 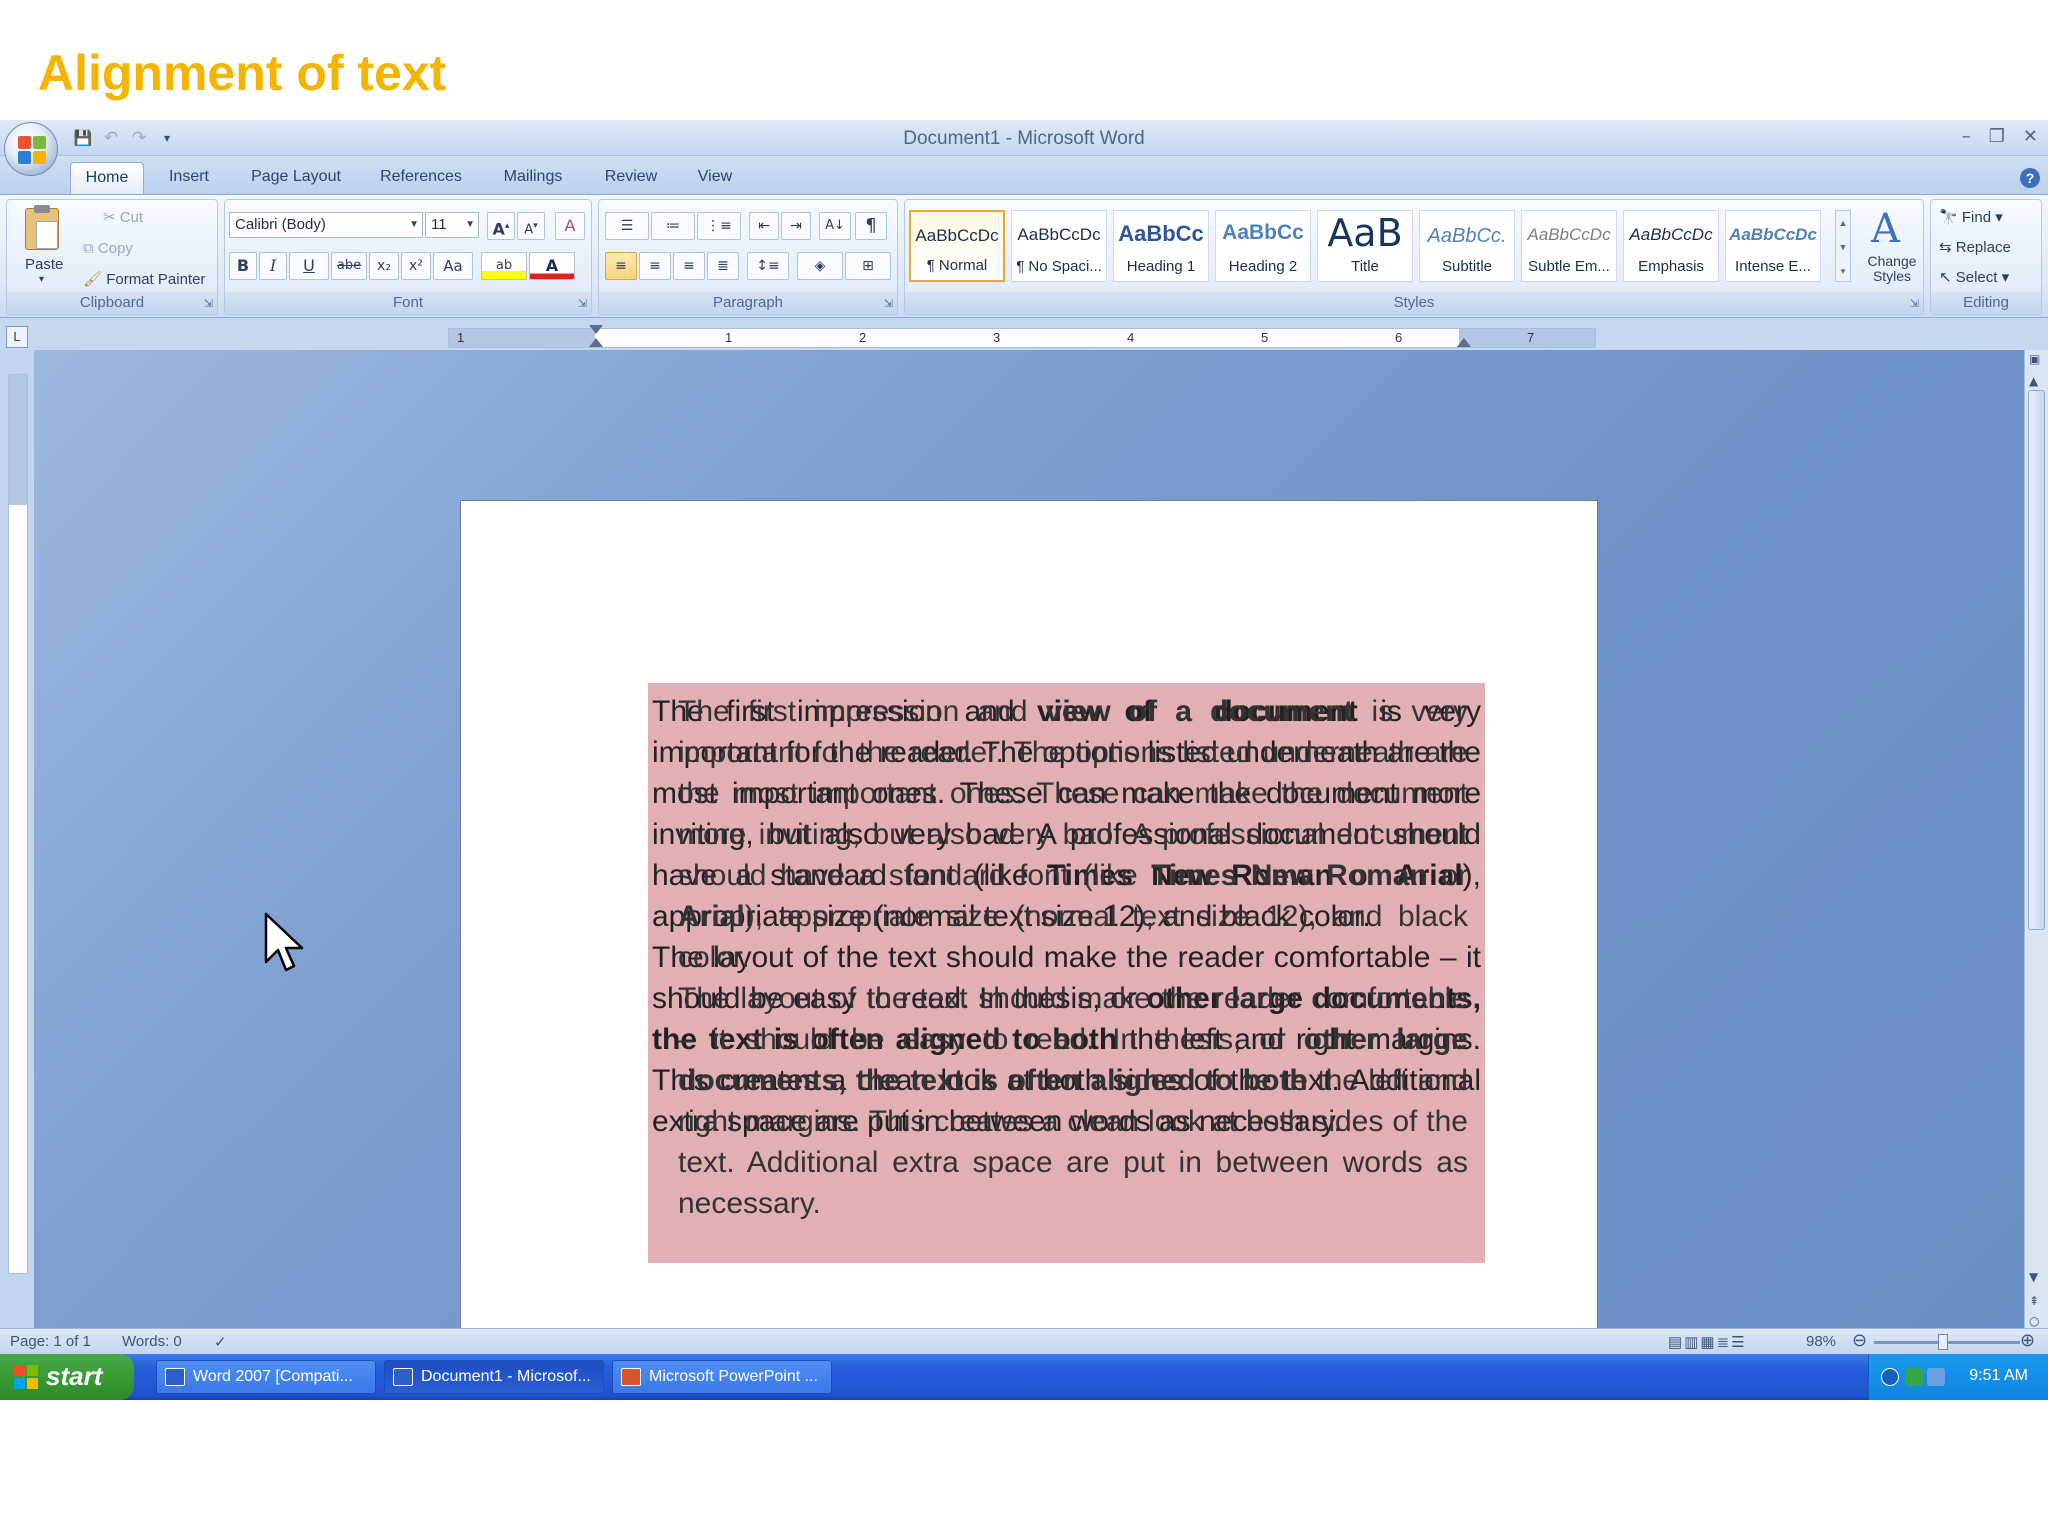 What do you see at coordinates (715, 178) in the screenshot?
I see `tab-view: View` at bounding box center [715, 178].